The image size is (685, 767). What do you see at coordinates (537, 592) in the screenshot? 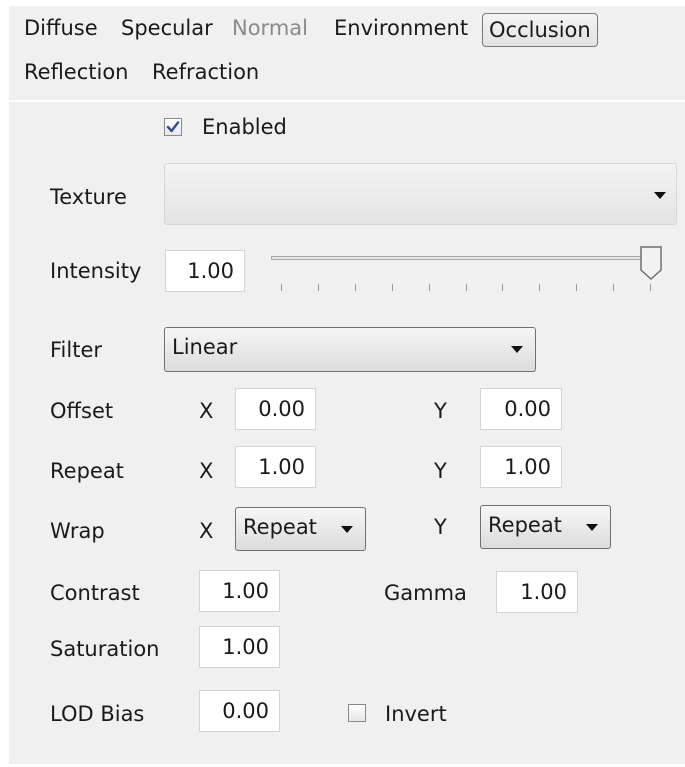
I see `gamma-input: 1.00` at bounding box center [537, 592].